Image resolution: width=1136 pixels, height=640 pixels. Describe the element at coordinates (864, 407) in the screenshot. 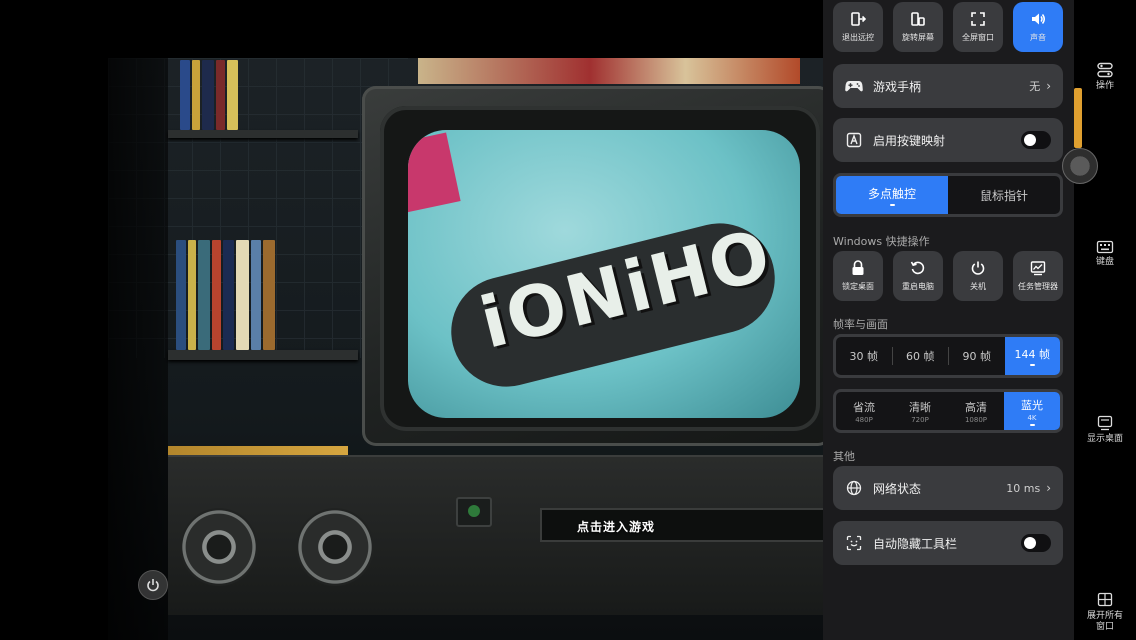

I see `quality-option-label: 省流` at that location.